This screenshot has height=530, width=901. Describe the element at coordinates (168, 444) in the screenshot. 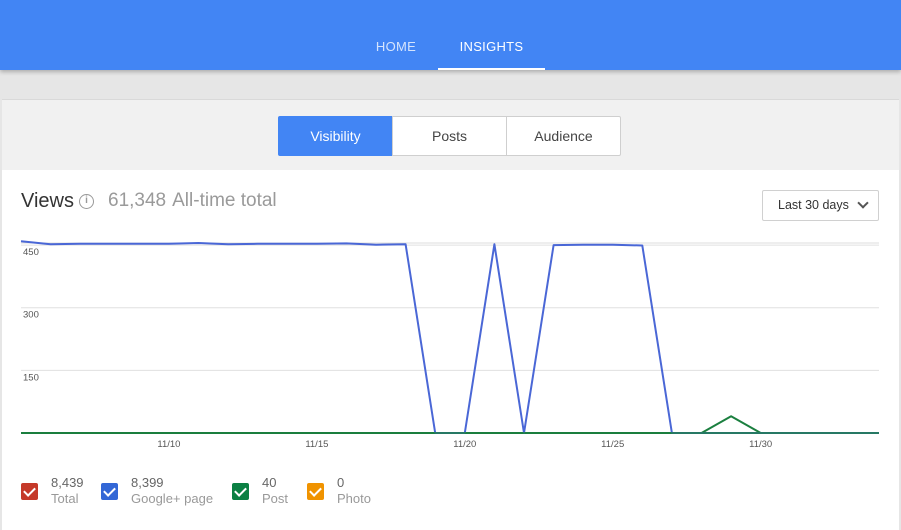

I see `x-tick-label: 11/10` at that location.